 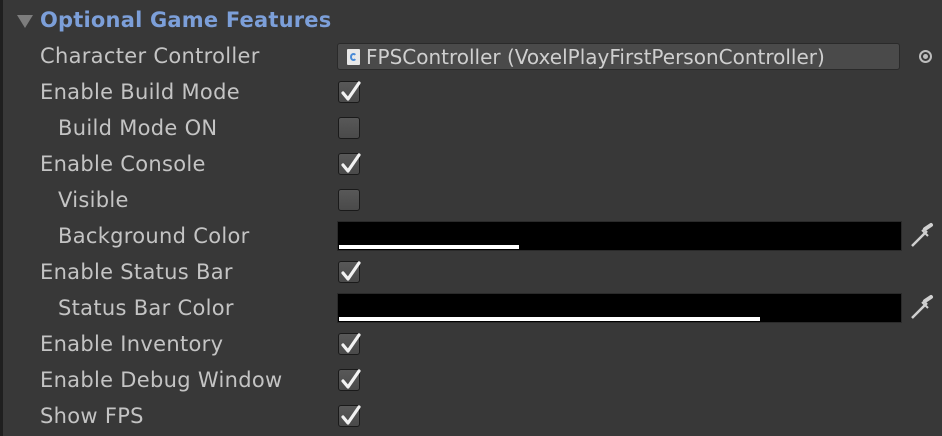 What do you see at coordinates (150, 56) in the screenshot?
I see `character-controller-label: Character Controller` at bounding box center [150, 56].